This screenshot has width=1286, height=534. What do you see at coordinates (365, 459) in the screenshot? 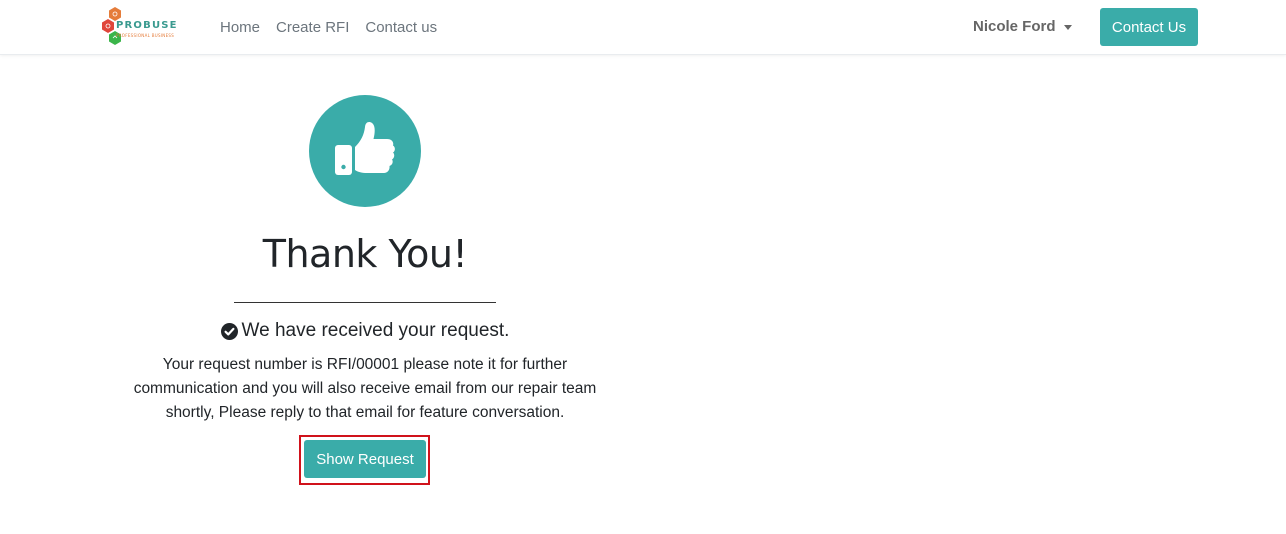
I see `show-request-button: Show Request` at bounding box center [365, 459].